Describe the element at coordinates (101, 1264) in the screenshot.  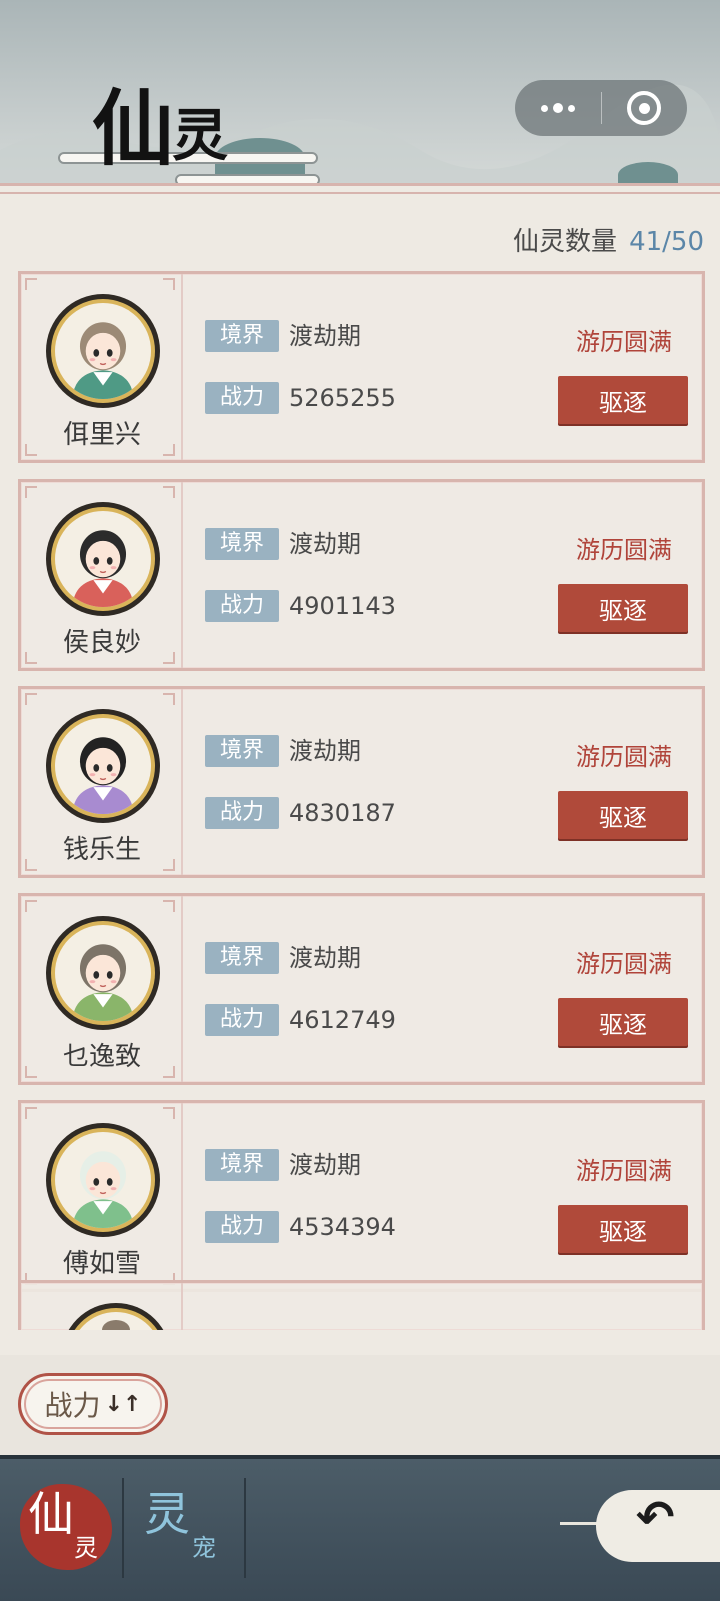
I see `character-name: 傅如雪` at that location.